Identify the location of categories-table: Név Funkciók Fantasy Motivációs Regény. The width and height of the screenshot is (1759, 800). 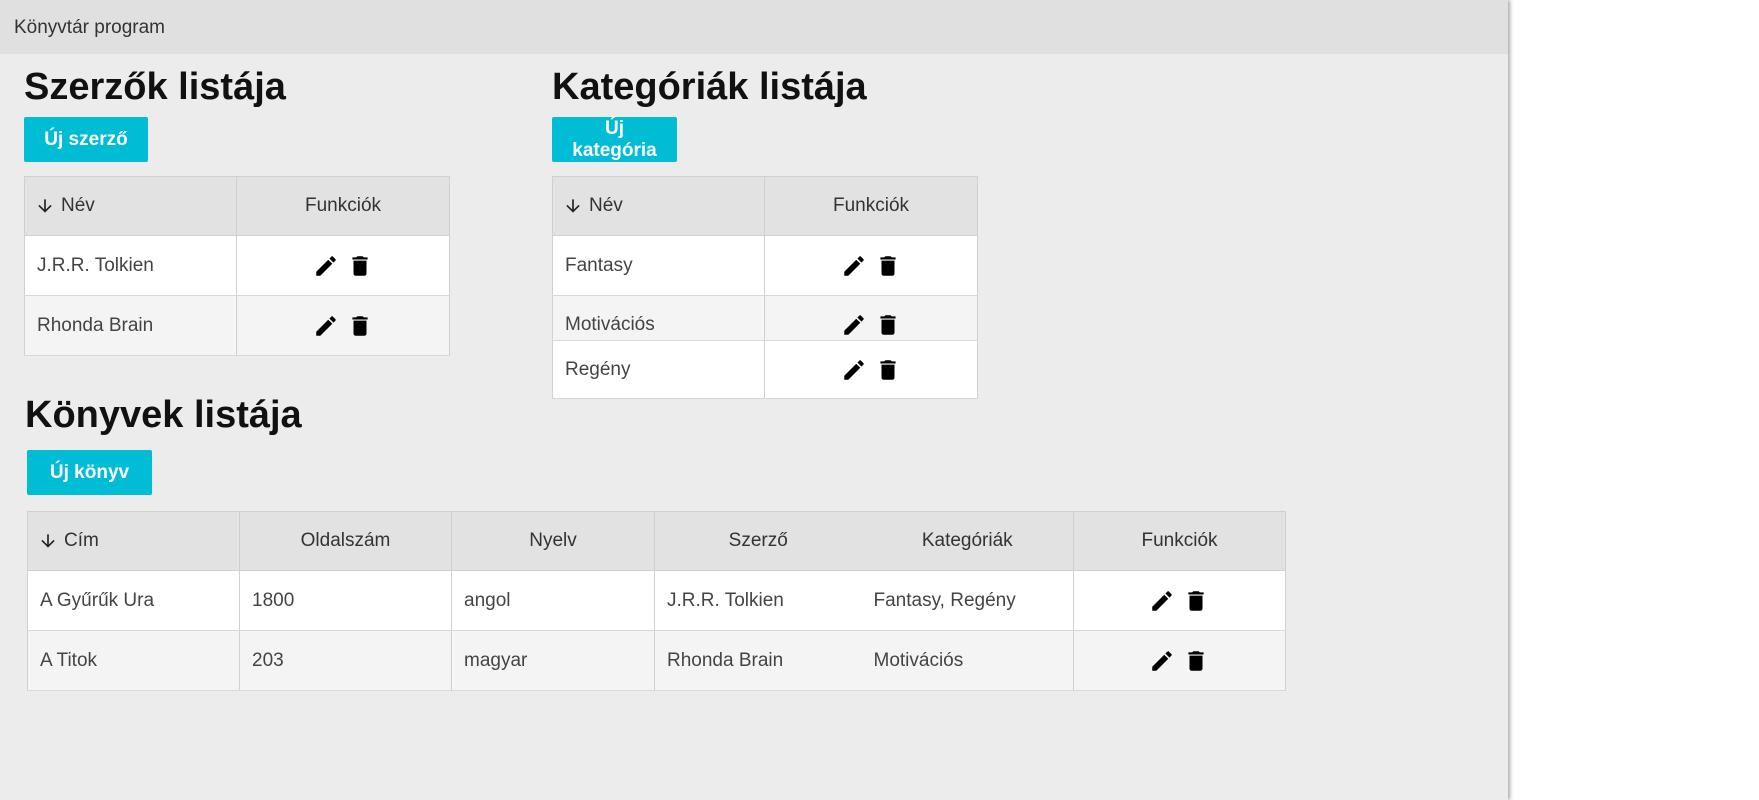
(765, 287).